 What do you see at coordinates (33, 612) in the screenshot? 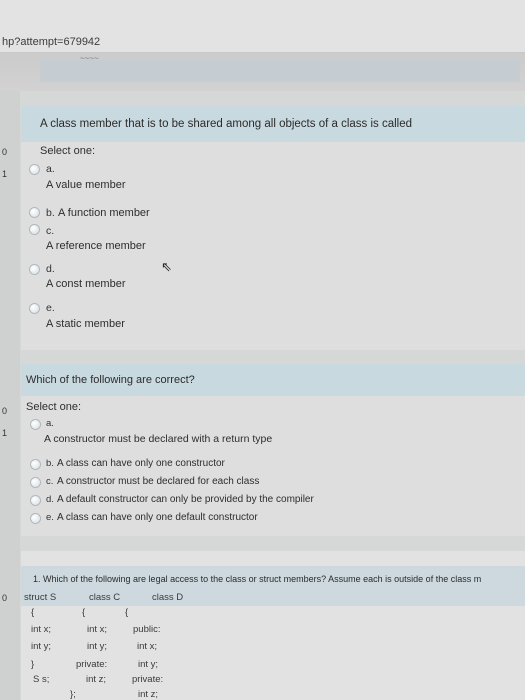
I see `q3-struct-s-line: {` at bounding box center [33, 612].